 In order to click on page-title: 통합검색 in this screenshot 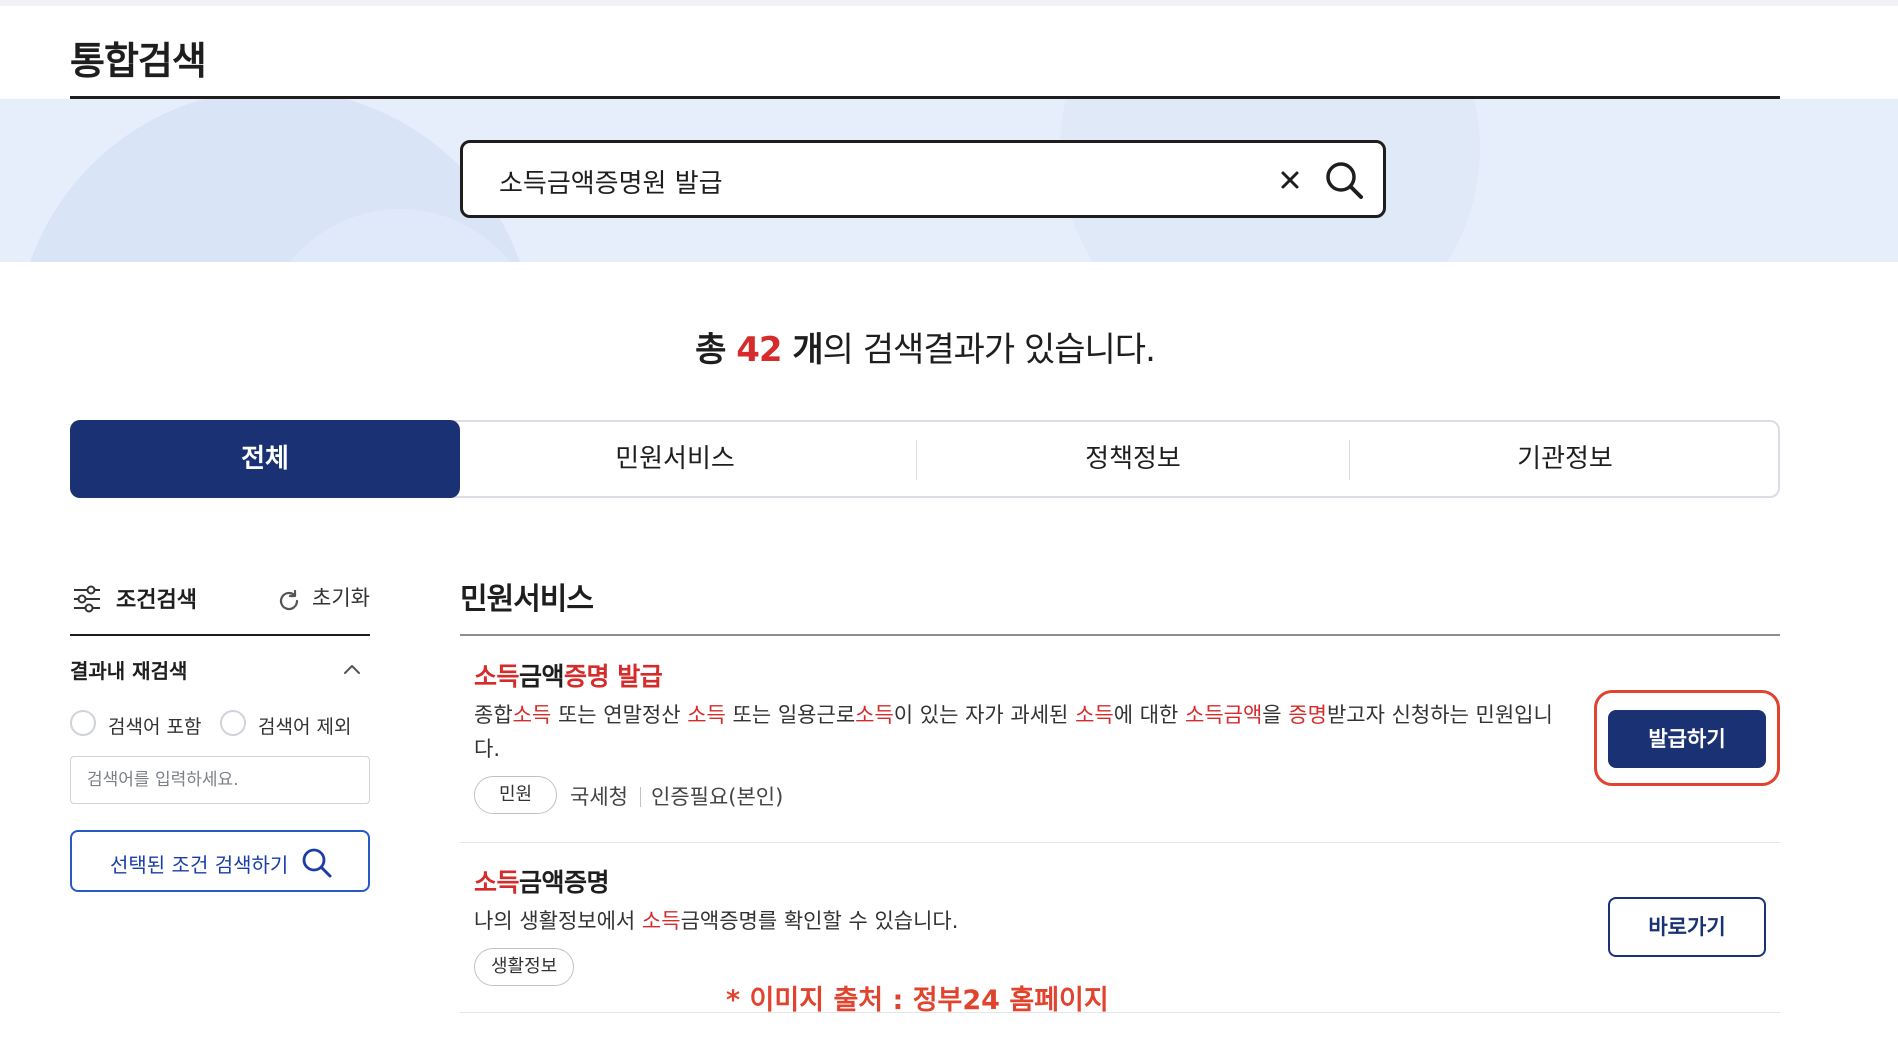, I will do `click(138, 61)`.